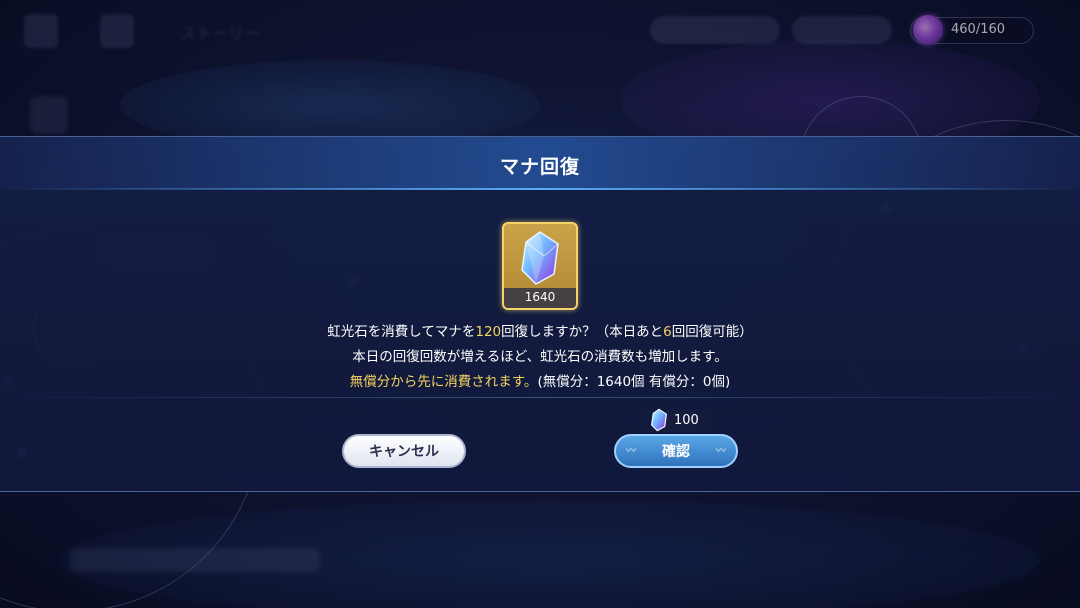 Image resolution: width=1080 pixels, height=608 pixels. I want to click on header-divider, so click(540, 189).